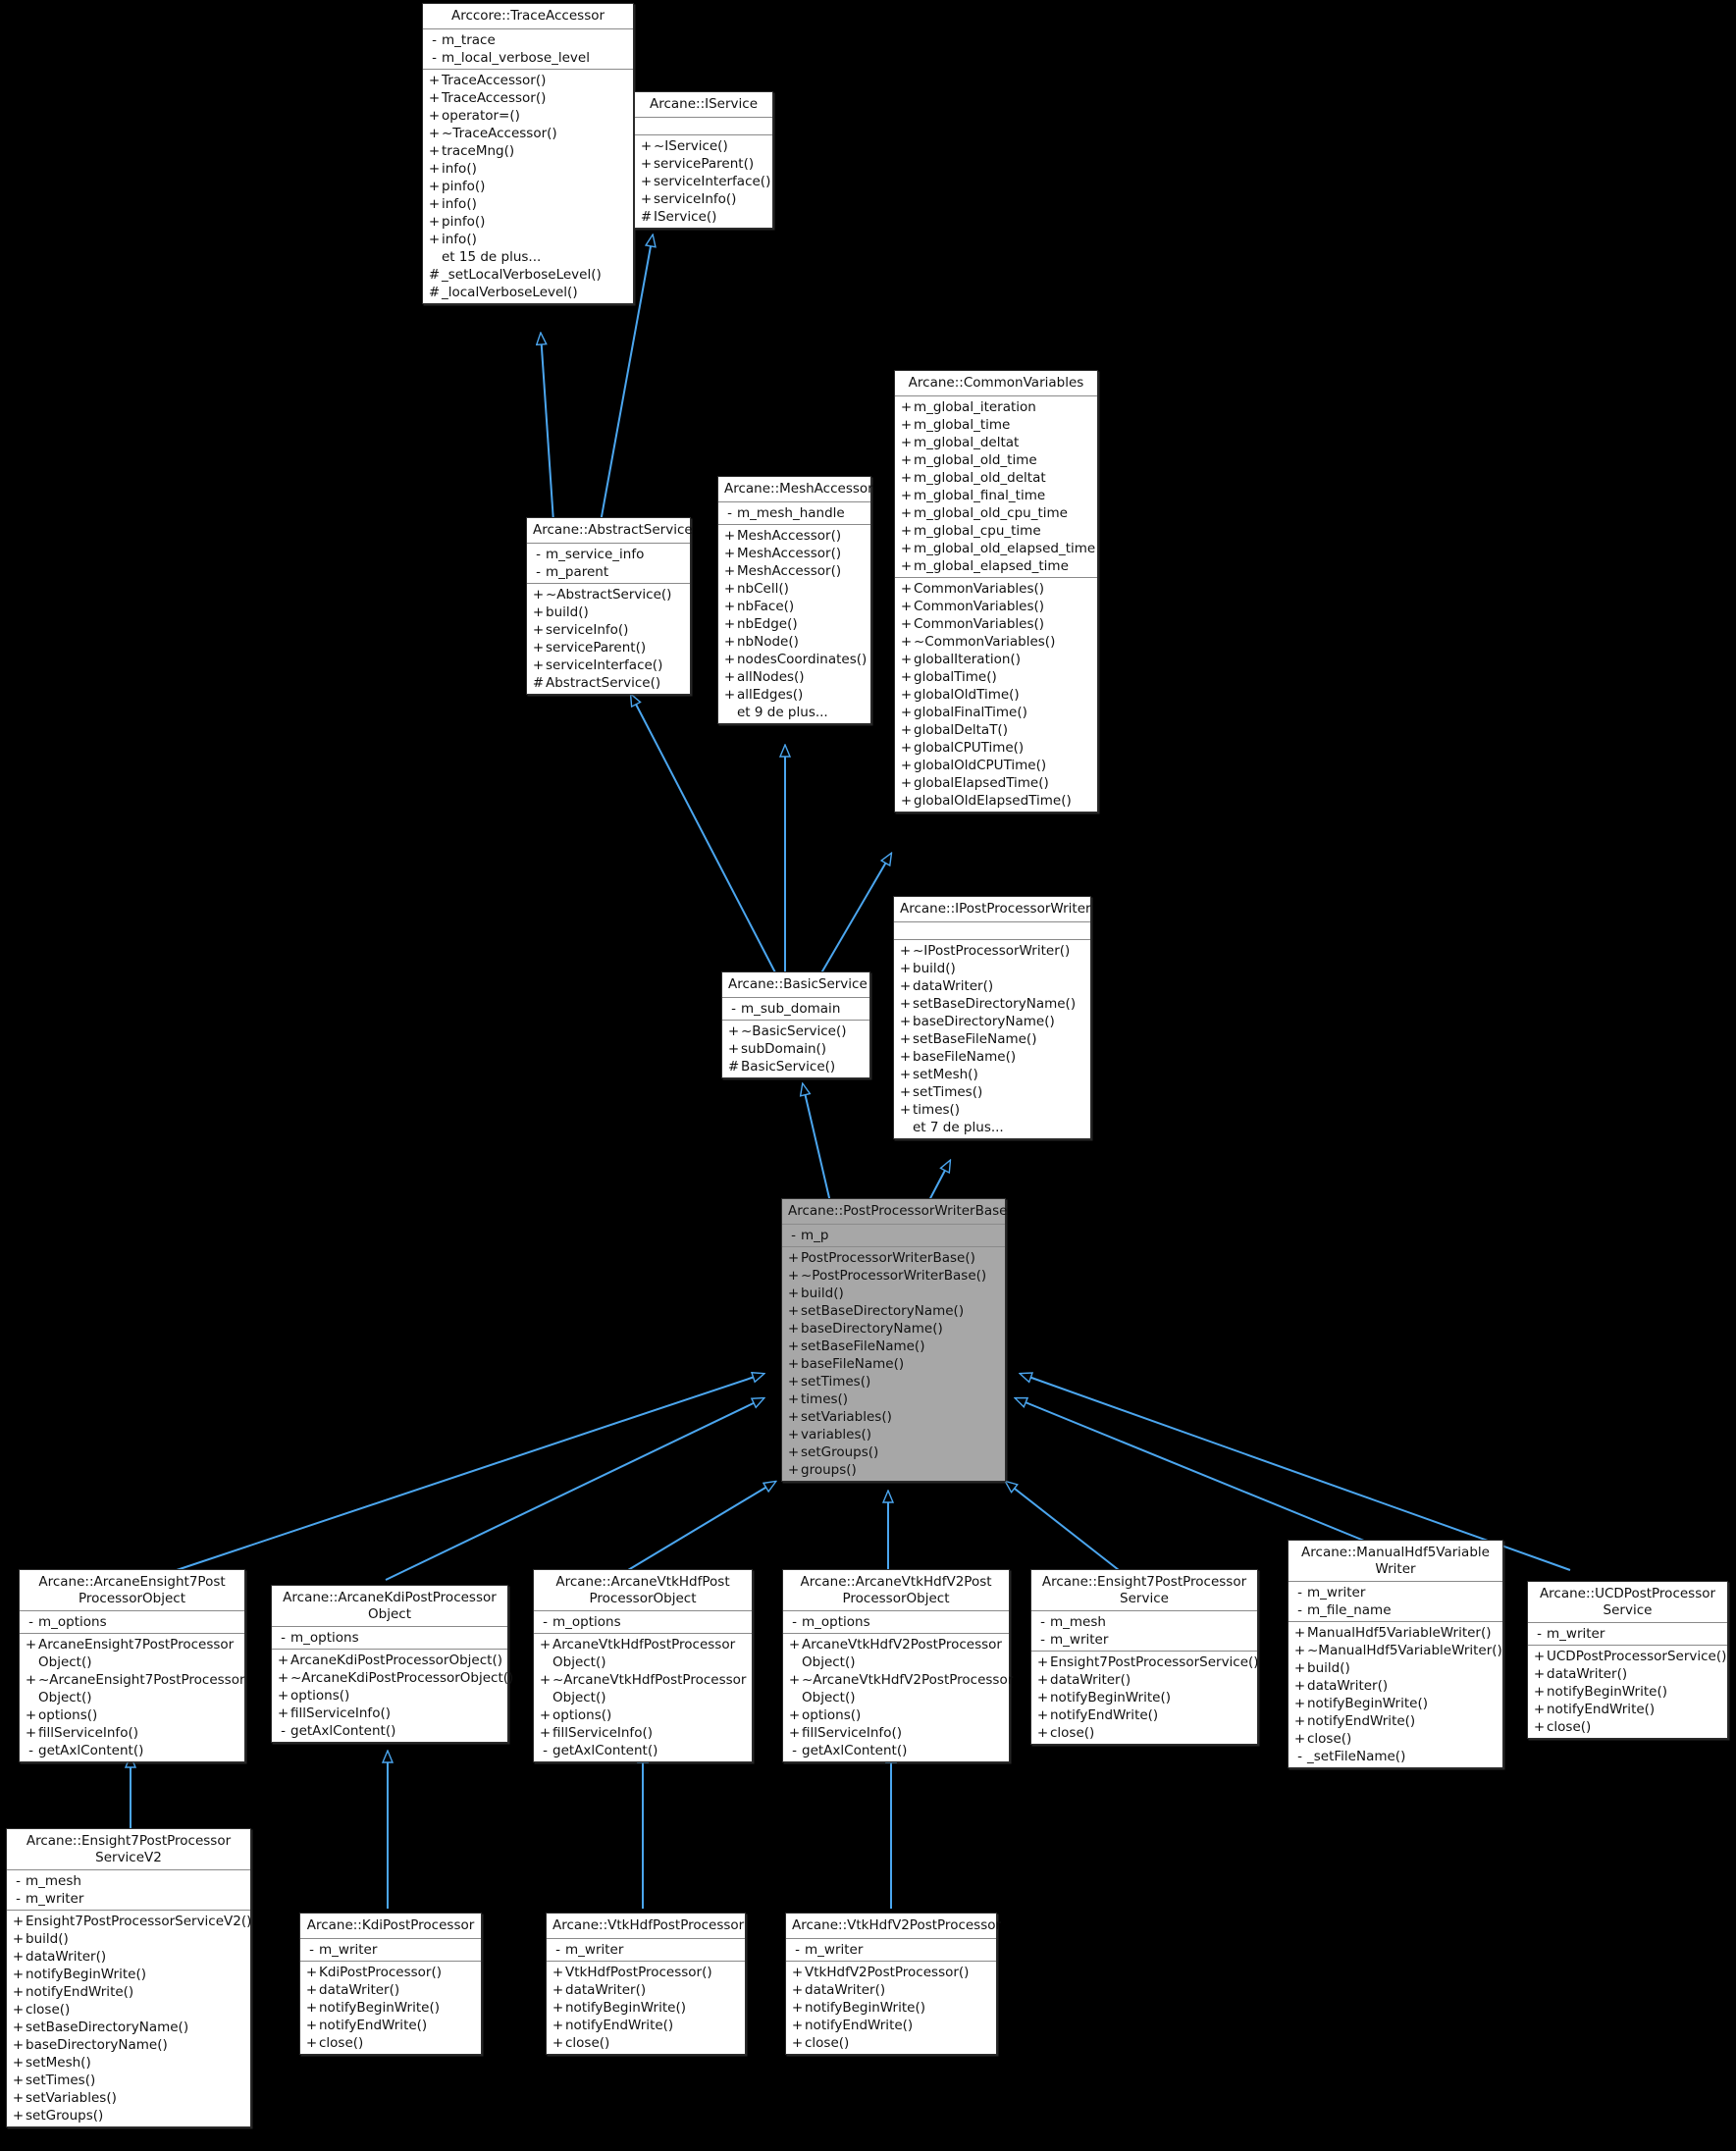 The width and height of the screenshot is (1736, 2151). Describe the element at coordinates (608, 564) in the screenshot. I see `attributes-section: - m_service_info - m_parent` at that location.